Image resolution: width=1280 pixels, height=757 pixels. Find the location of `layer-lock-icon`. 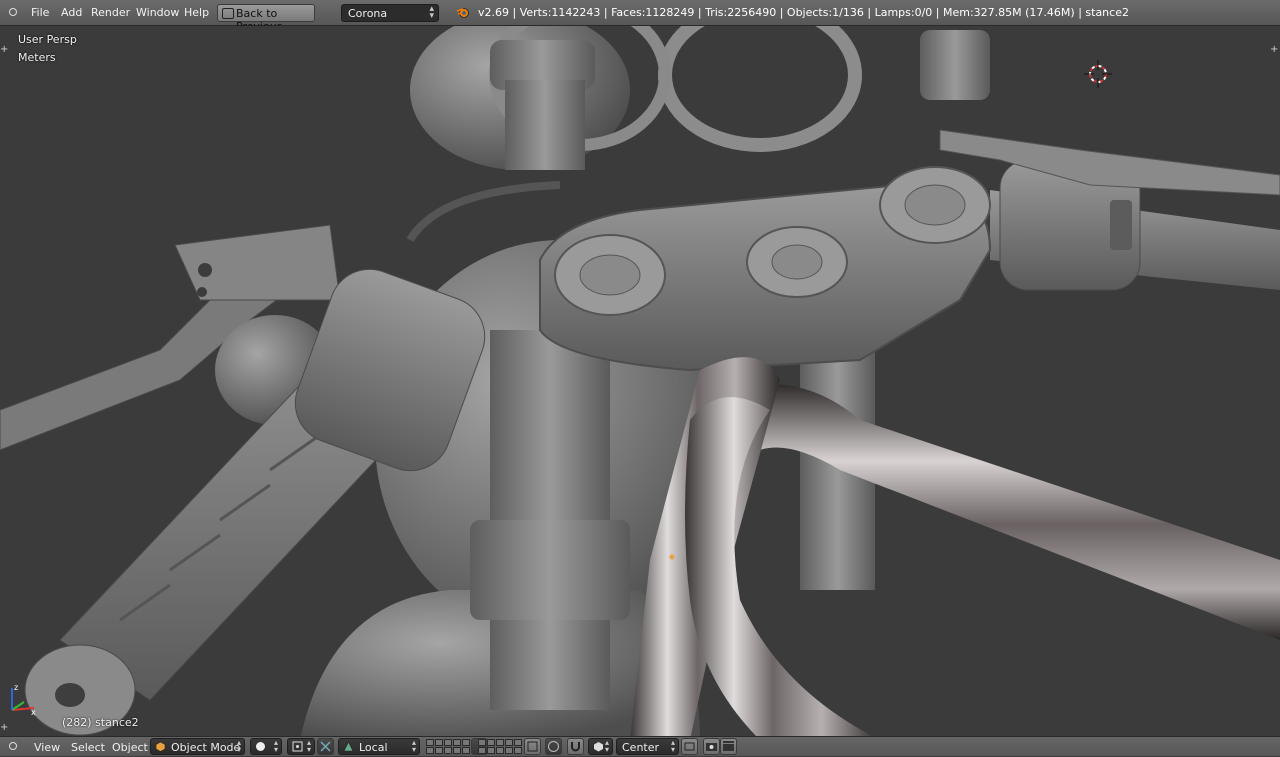

layer-lock-icon is located at coordinates (532, 746).